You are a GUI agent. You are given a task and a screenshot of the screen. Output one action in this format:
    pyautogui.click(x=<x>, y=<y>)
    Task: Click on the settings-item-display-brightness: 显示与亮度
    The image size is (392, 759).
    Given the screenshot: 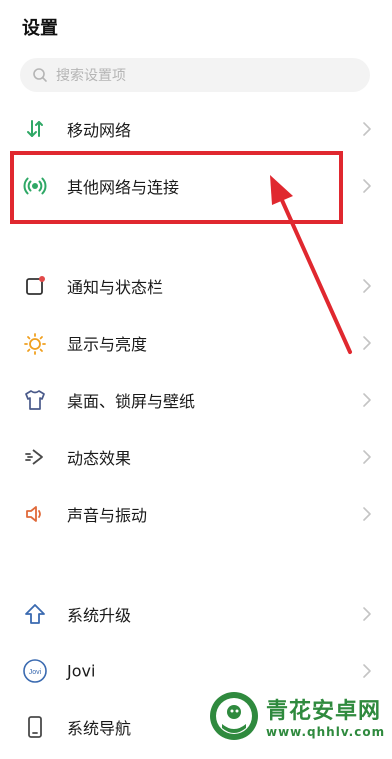 What is the action you would take?
    pyautogui.click(x=196, y=343)
    